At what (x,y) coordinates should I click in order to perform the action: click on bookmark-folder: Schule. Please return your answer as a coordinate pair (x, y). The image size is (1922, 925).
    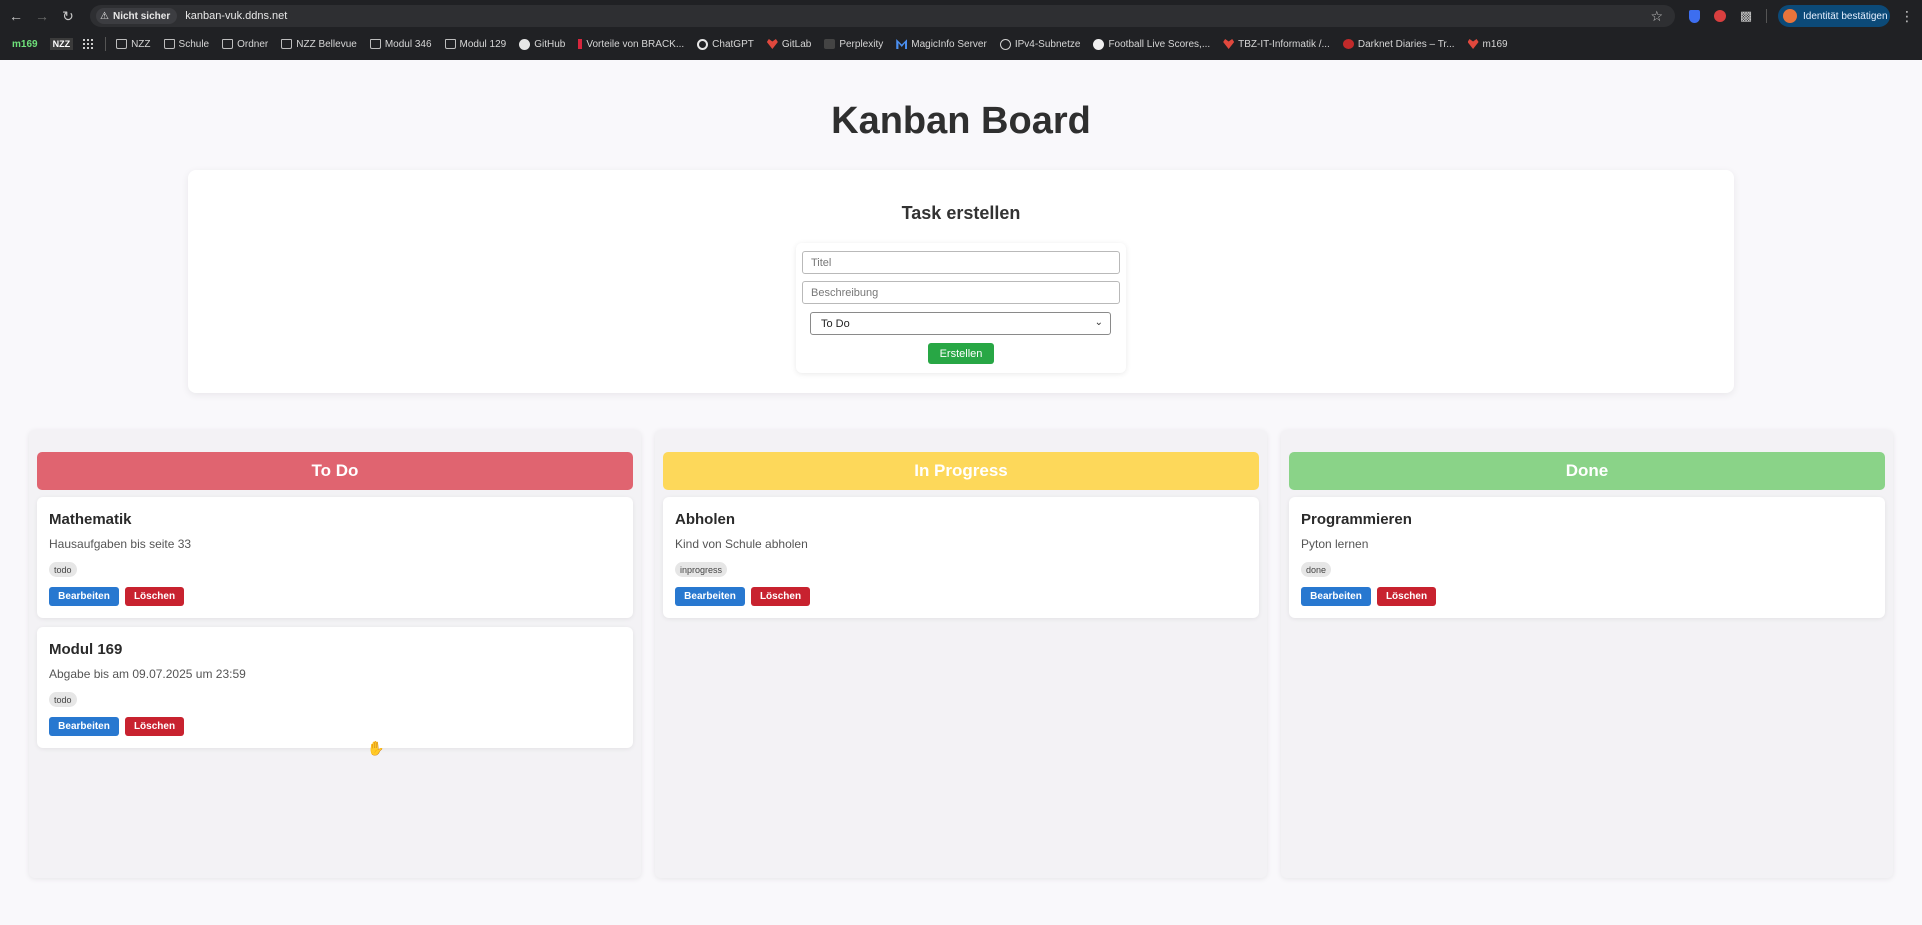
    Looking at the image, I should click on (186, 44).